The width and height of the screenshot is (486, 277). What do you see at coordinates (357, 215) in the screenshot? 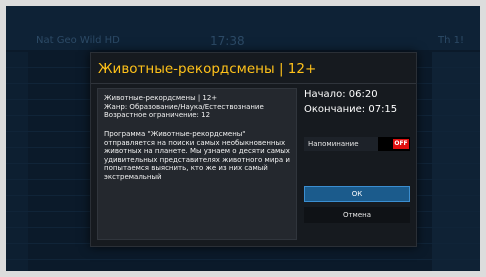
I see `cancel-button: Отмена` at bounding box center [357, 215].